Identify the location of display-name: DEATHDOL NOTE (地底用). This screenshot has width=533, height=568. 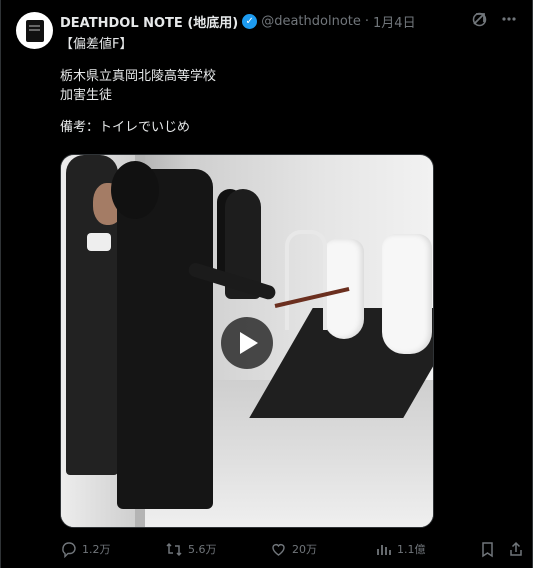
(149, 21).